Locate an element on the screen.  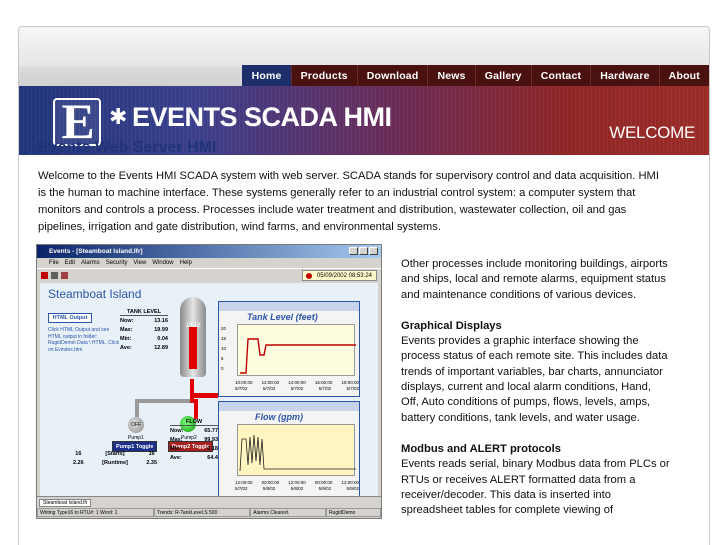
nav-news: News is located at coordinates (451, 75).